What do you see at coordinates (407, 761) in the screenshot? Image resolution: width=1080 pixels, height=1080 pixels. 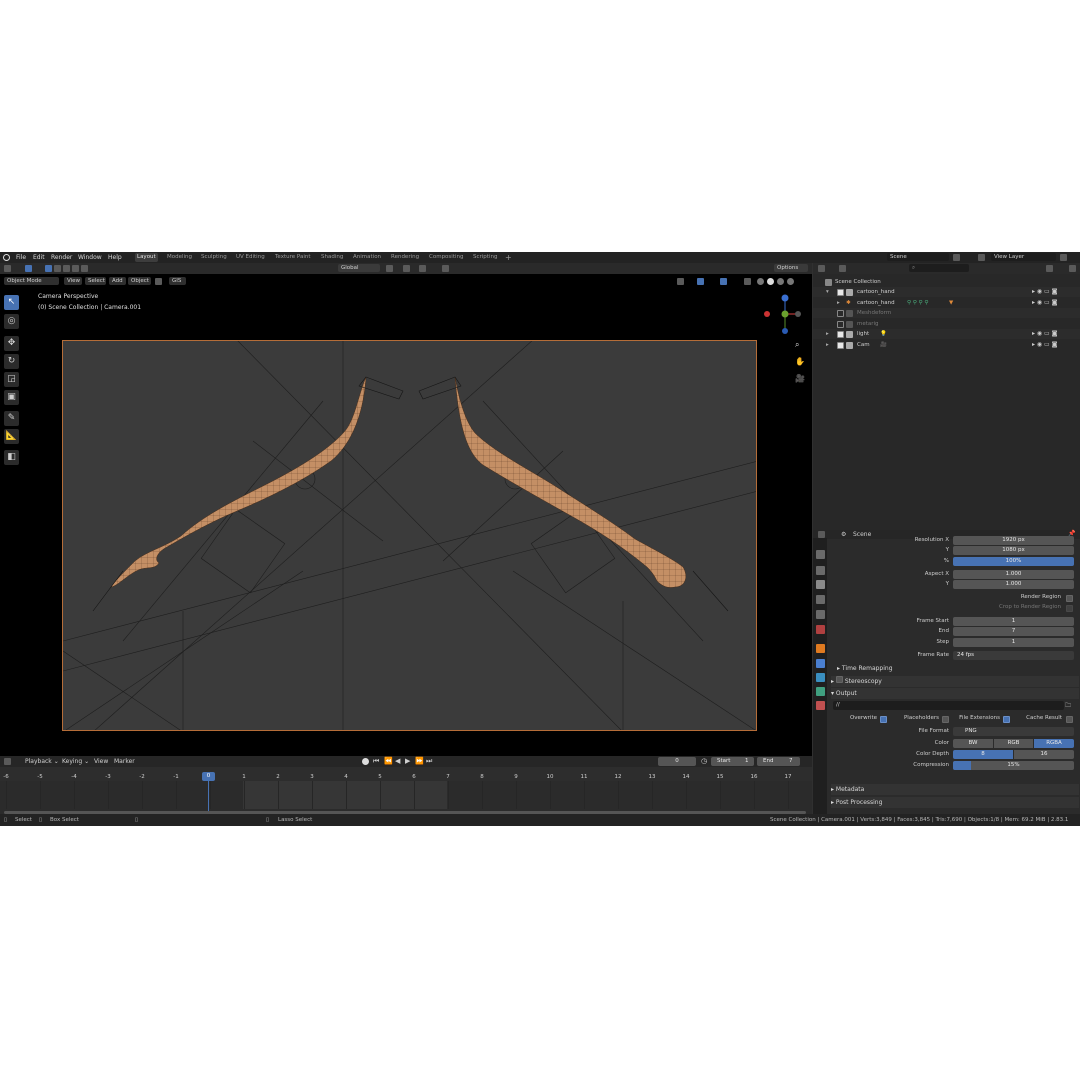 I see `play-icon: ▶` at bounding box center [407, 761].